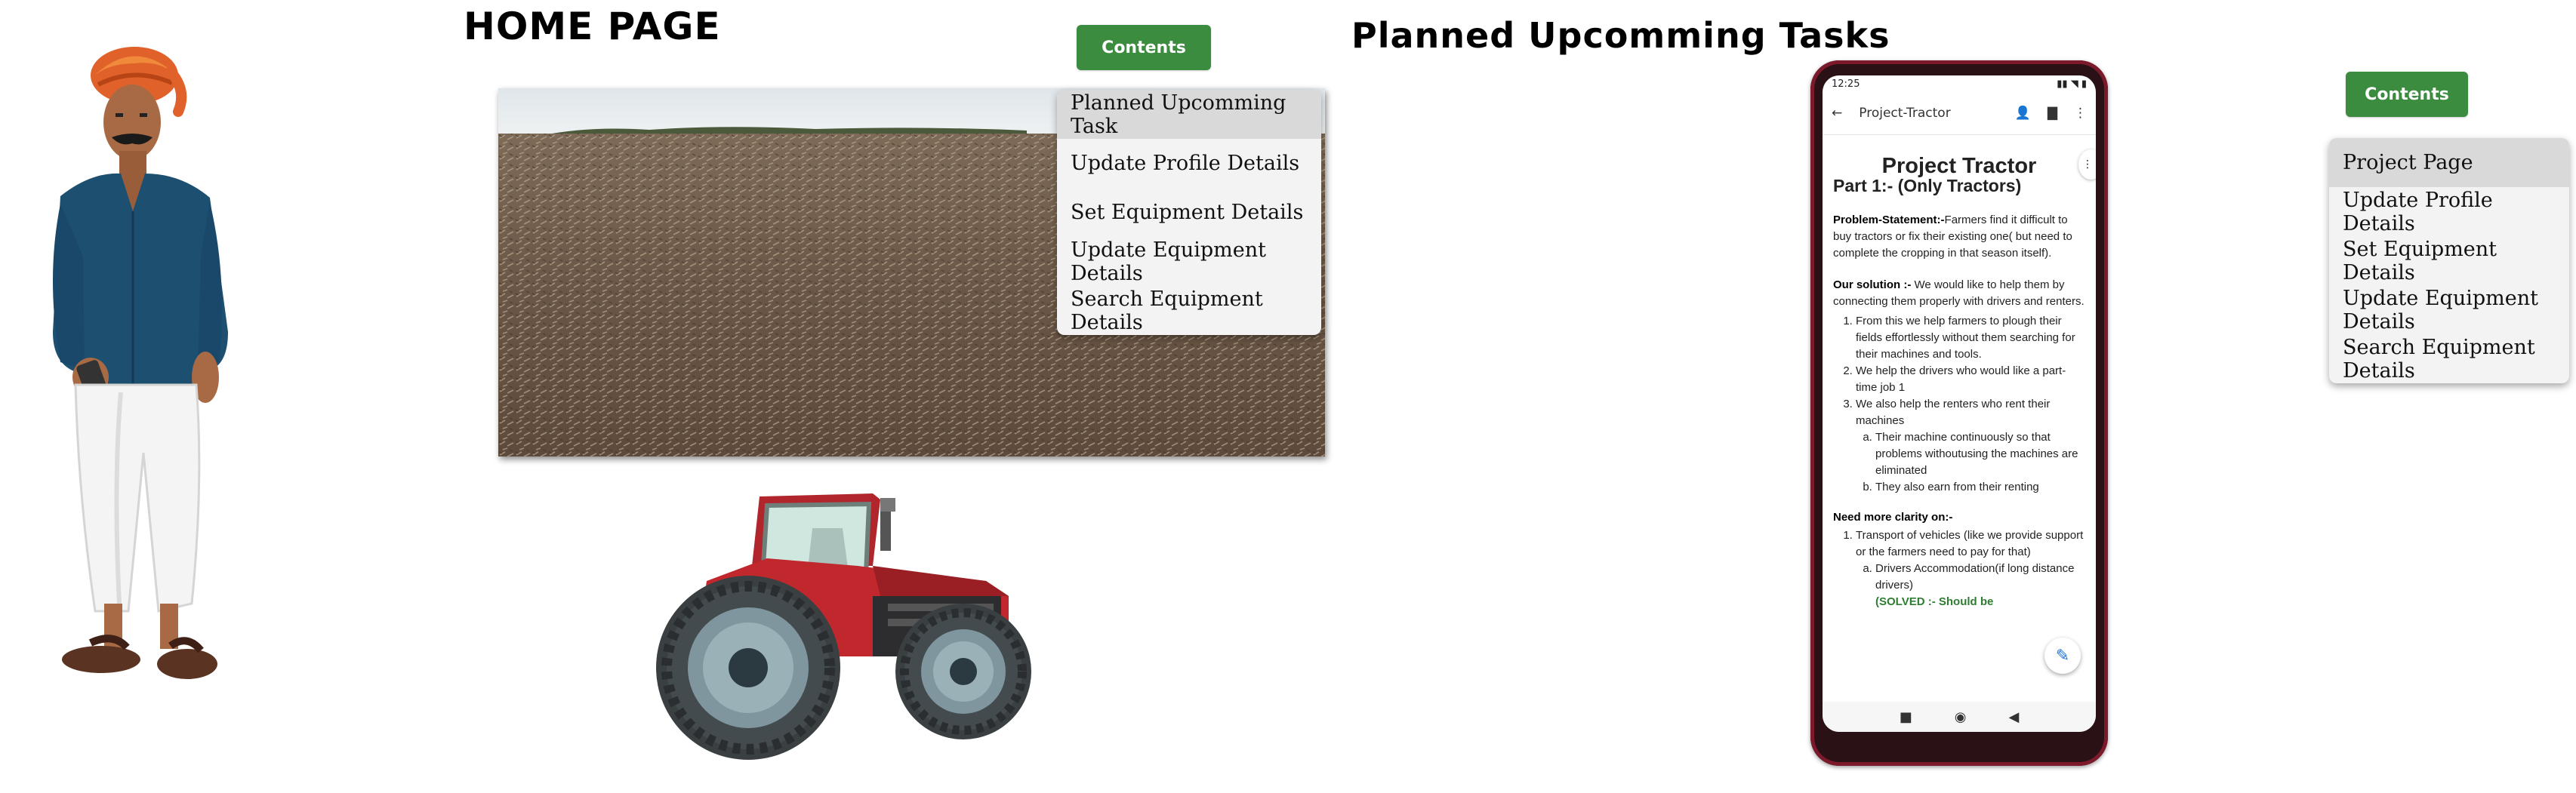 The width and height of the screenshot is (2576, 793). Describe the element at coordinates (1959, 113) in the screenshot. I see `doc-app-bar: ← Project-Tractor 👤 ▇ ⋮` at that location.